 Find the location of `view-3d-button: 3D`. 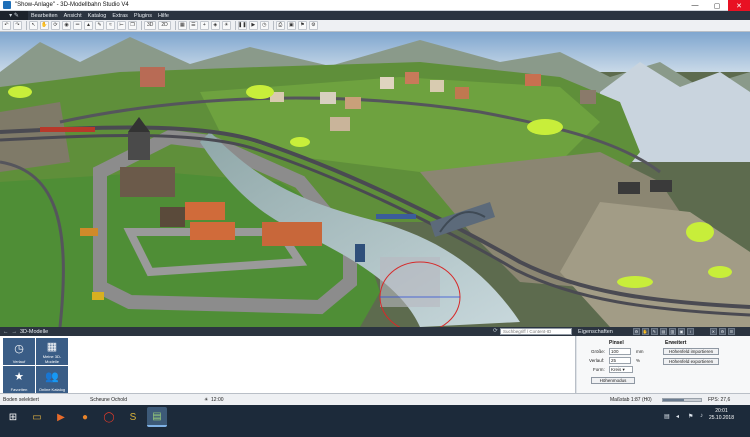

view-3d-button: 3D is located at coordinates (150, 25).